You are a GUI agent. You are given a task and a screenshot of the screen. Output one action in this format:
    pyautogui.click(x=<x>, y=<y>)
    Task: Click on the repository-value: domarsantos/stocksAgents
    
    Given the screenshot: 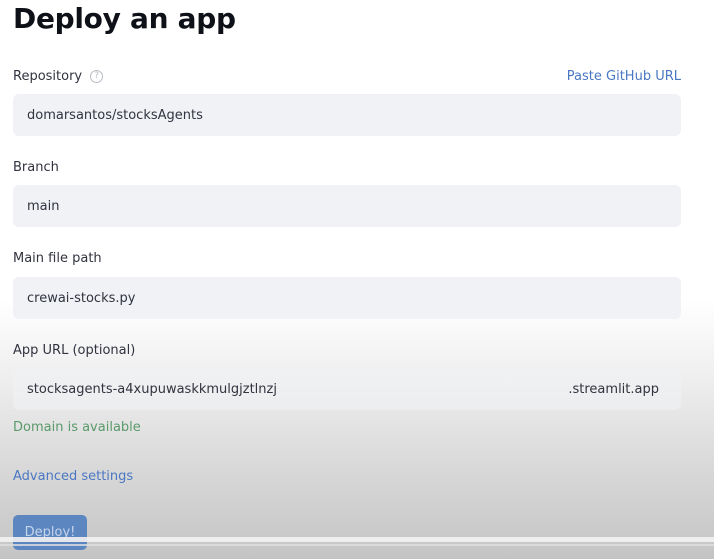 What is the action you would take?
    pyautogui.click(x=115, y=115)
    